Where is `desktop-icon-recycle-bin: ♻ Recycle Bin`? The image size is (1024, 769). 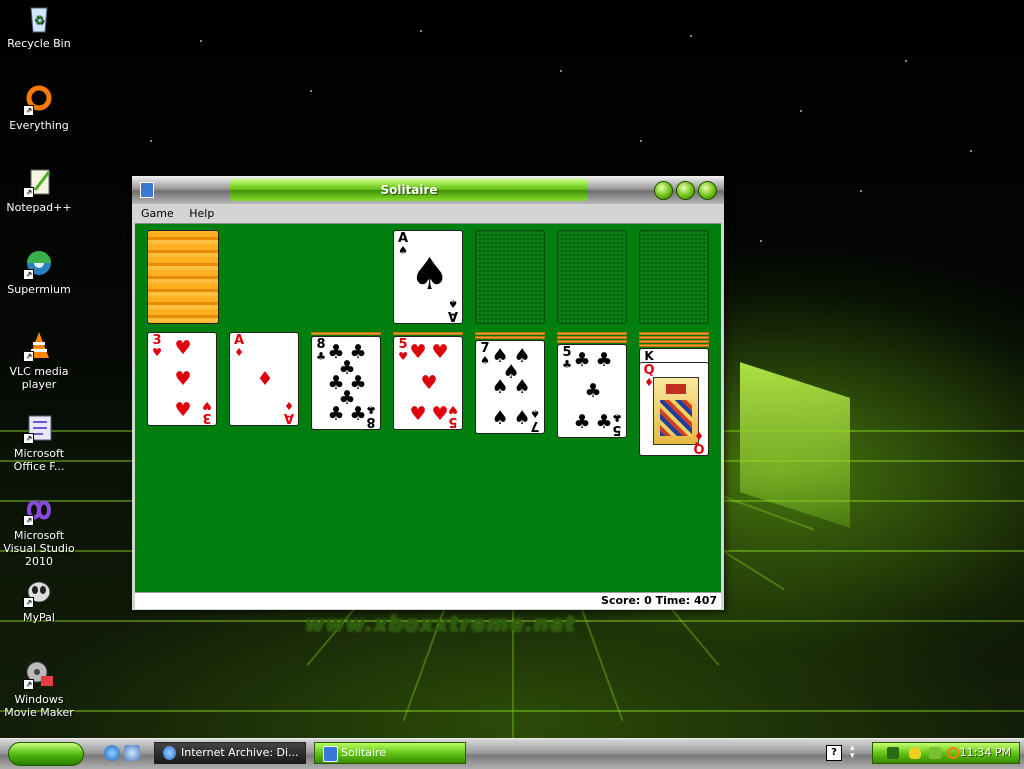
desktop-icon-recycle-bin: ♻ Recycle Bin is located at coordinates (39, 26).